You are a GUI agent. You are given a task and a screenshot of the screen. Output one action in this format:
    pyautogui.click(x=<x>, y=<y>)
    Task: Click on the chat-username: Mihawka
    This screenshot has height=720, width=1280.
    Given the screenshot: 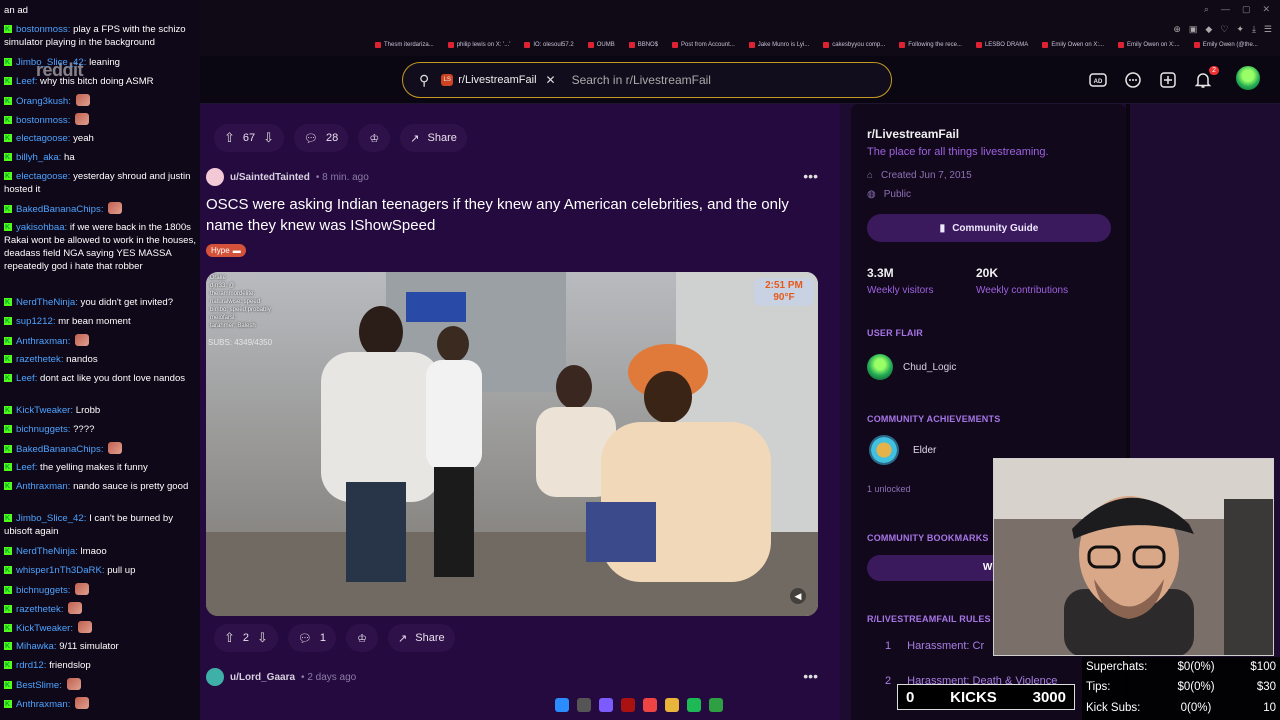 What is the action you would take?
    pyautogui.click(x=35, y=646)
    